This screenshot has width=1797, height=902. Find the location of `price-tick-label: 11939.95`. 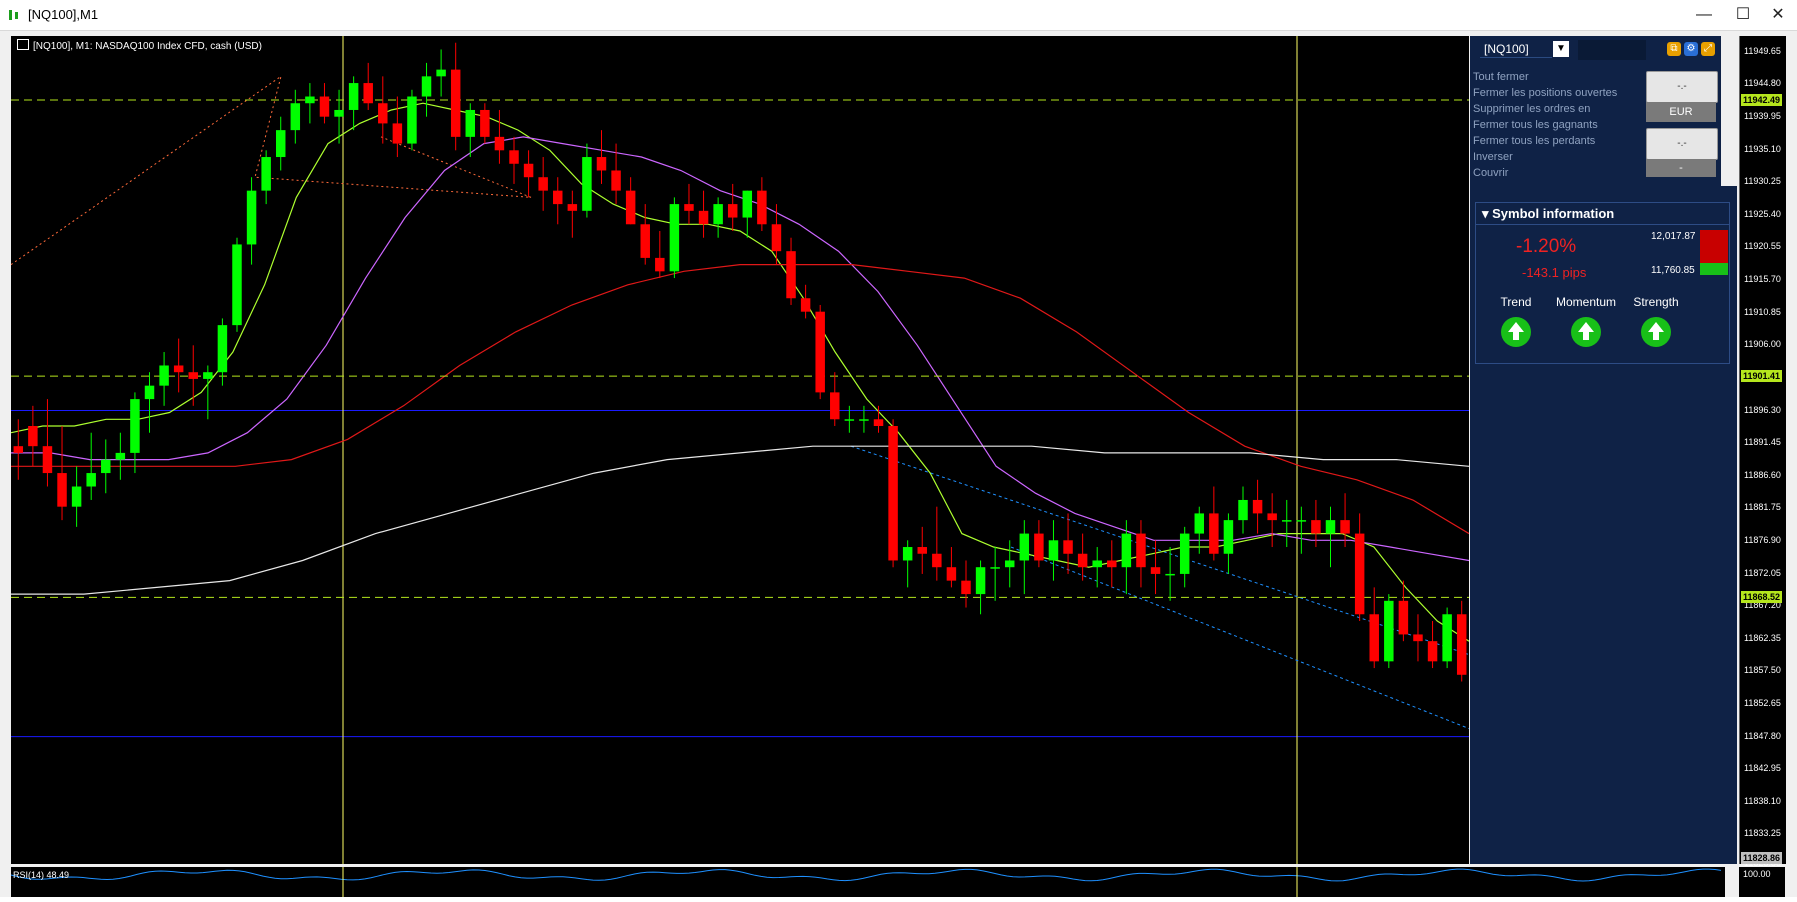

price-tick-label: 11939.95 is located at coordinates (1762, 116).